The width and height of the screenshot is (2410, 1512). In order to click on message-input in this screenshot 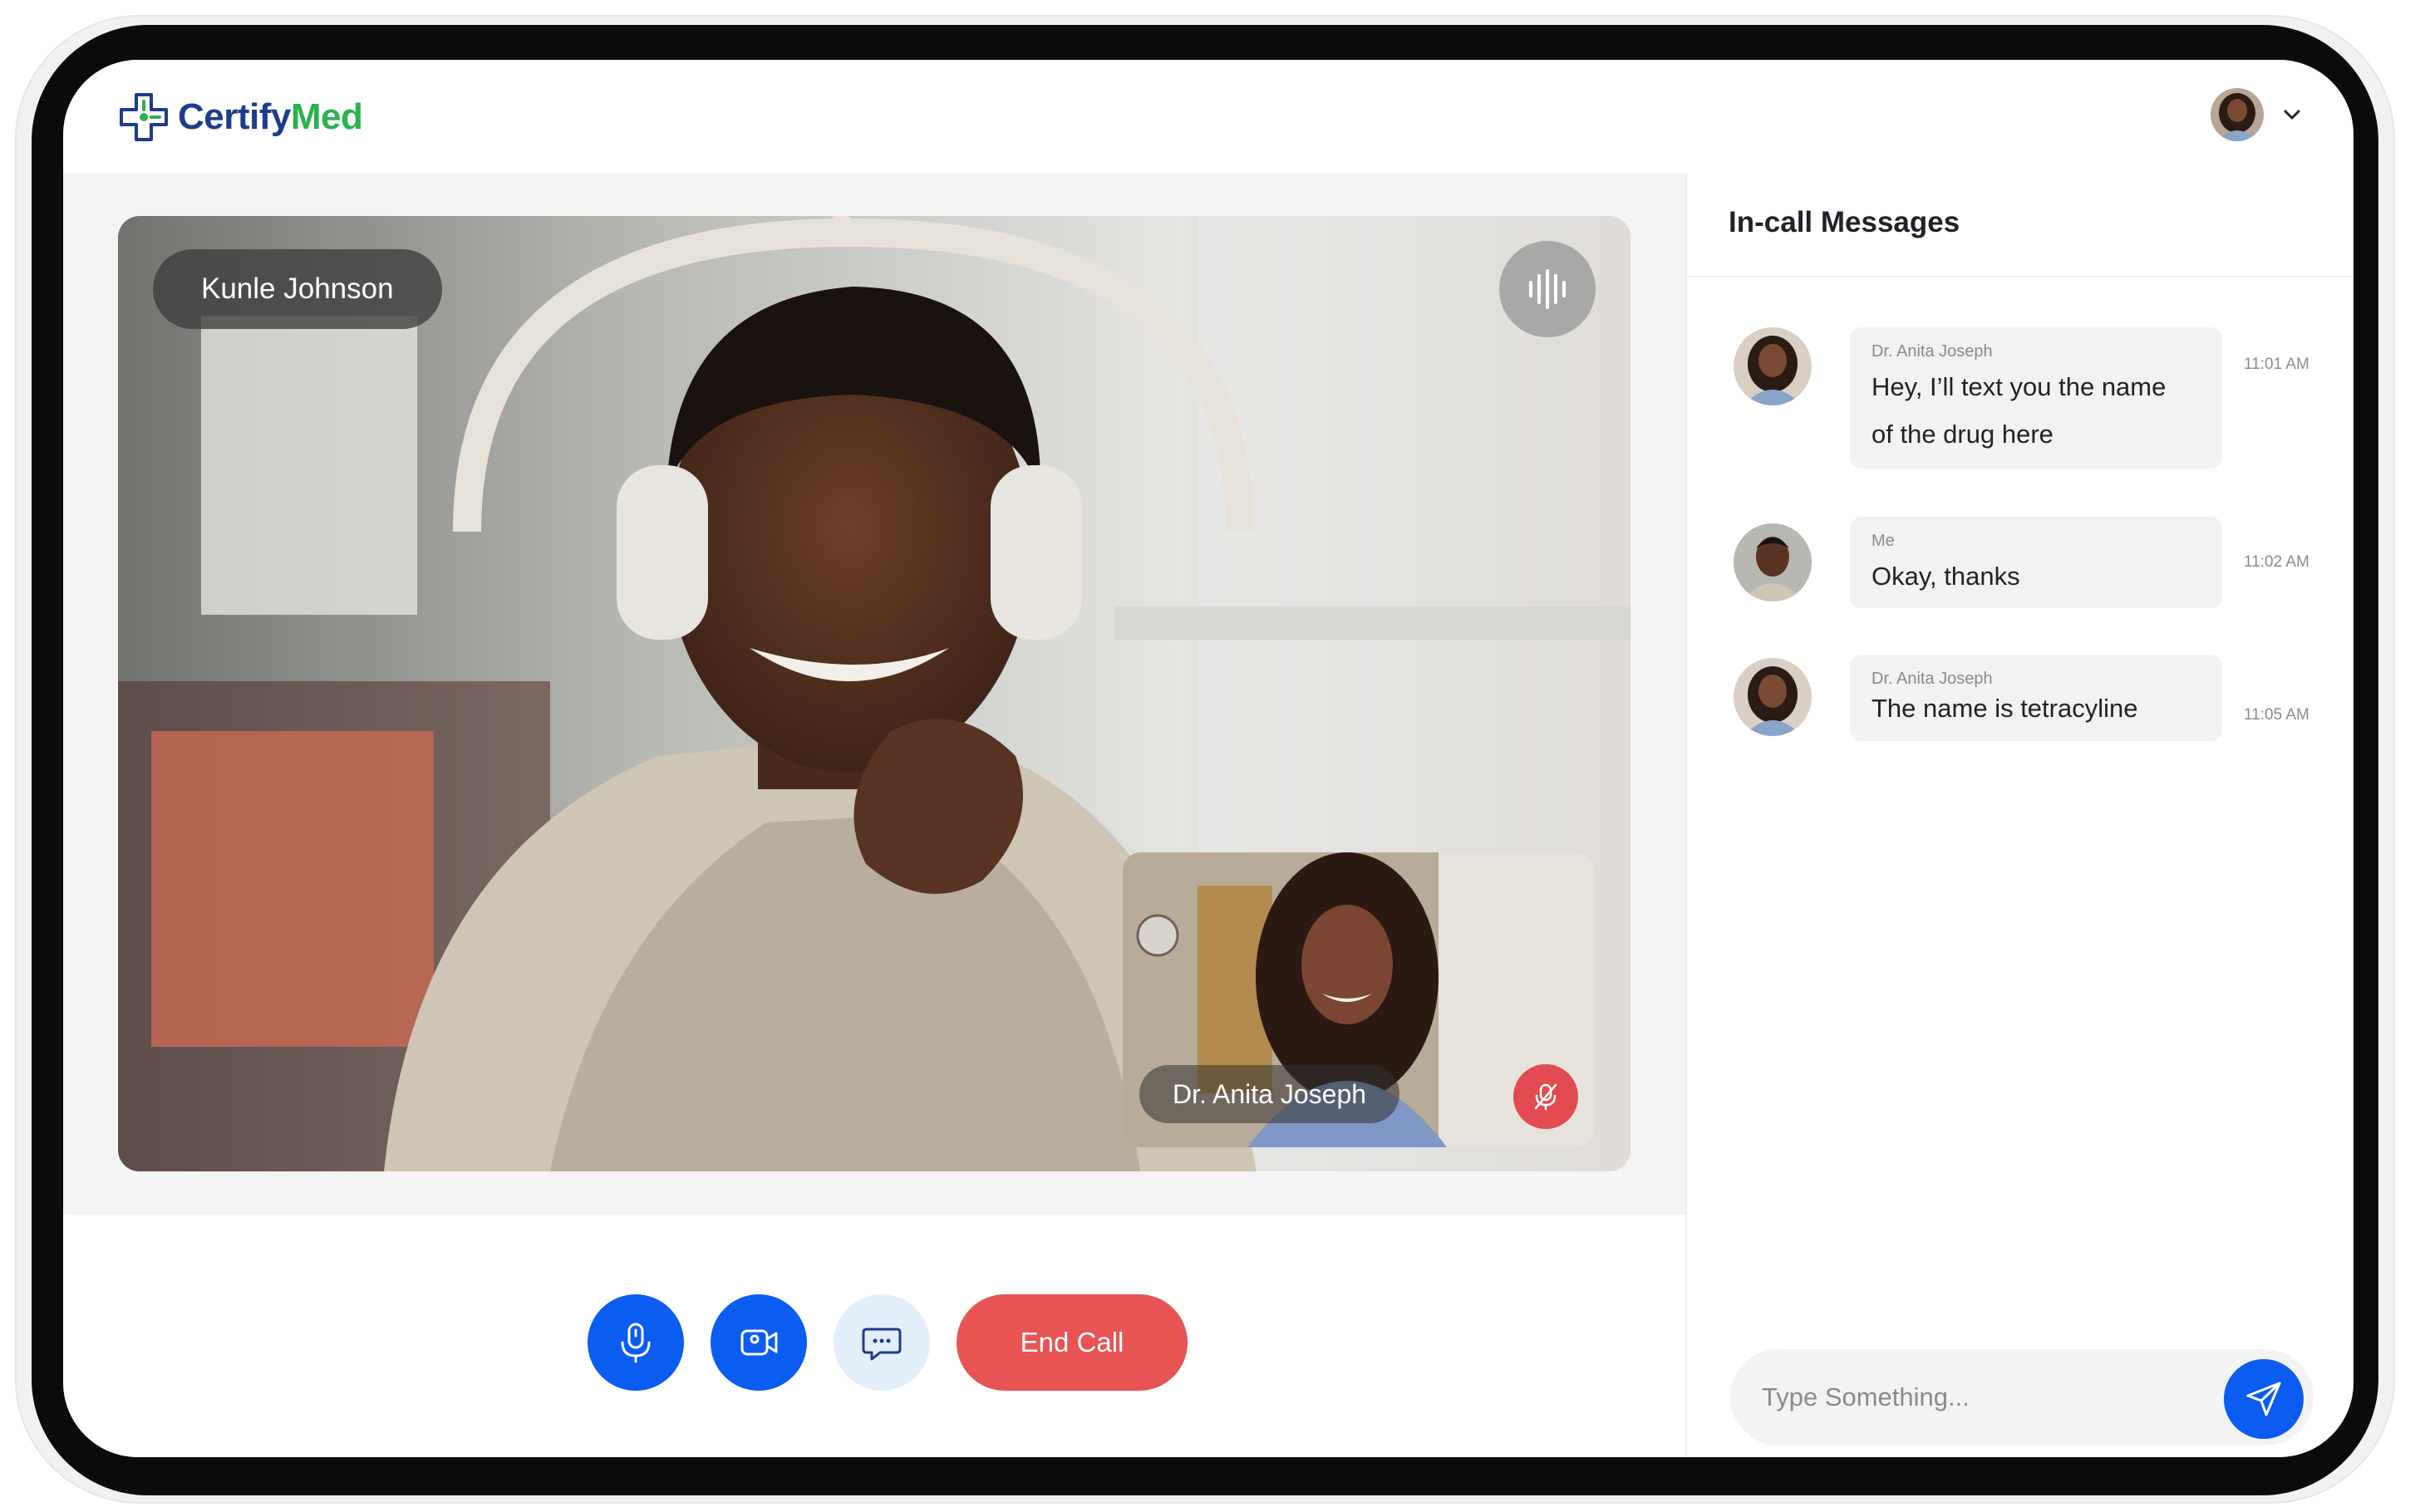, I will do `click(1978, 1397)`.